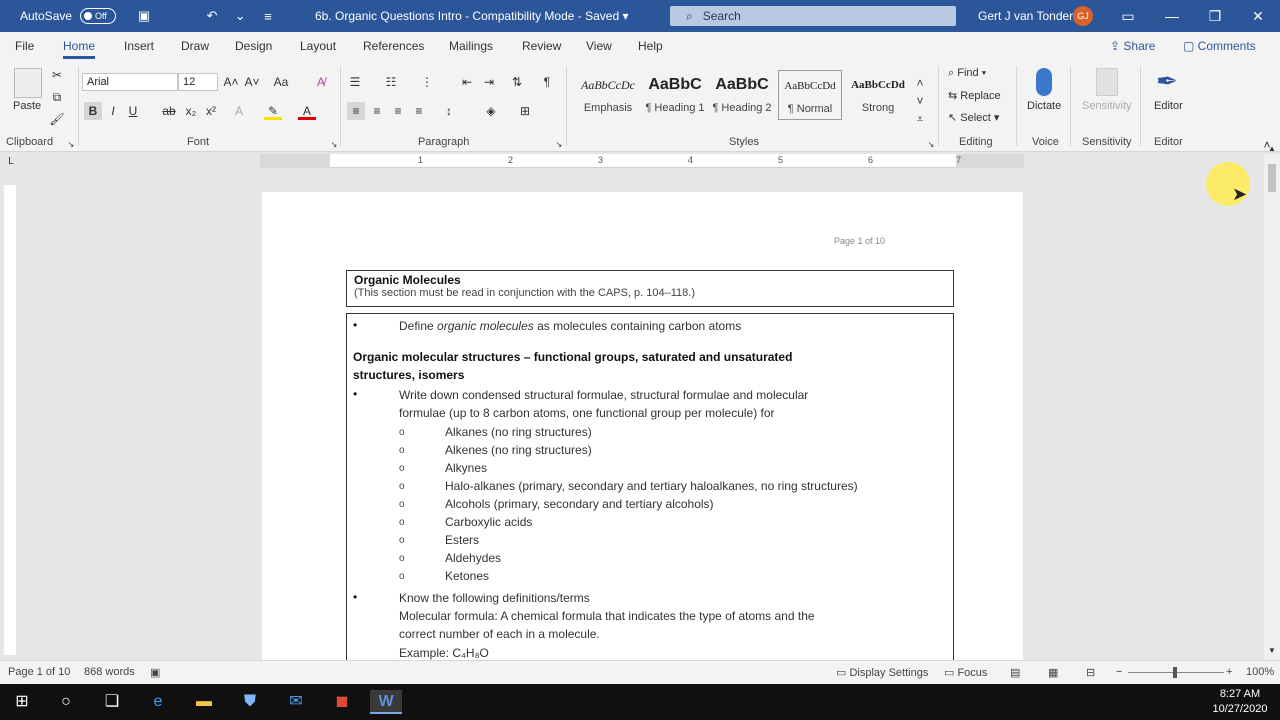 Image resolution: width=1280 pixels, height=720 pixels. Describe the element at coordinates (109, 672) in the screenshot. I see `word-count: 868 words` at that location.